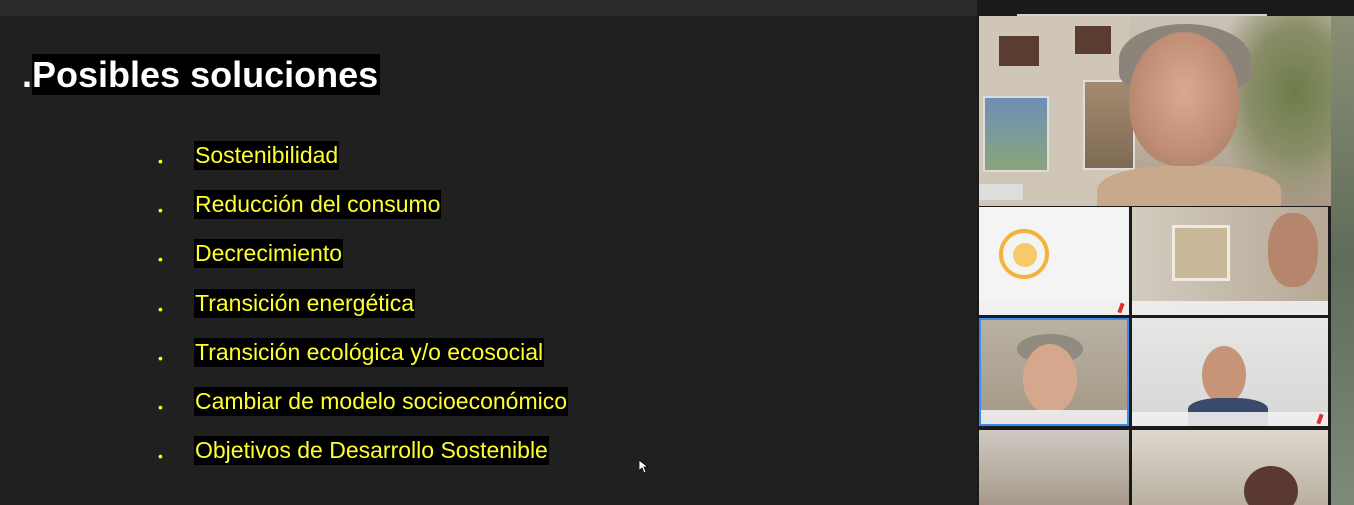 The height and width of the screenshot is (505, 1354). What do you see at coordinates (1342, 260) in the screenshot?
I see `gallery-side-strip` at bounding box center [1342, 260].